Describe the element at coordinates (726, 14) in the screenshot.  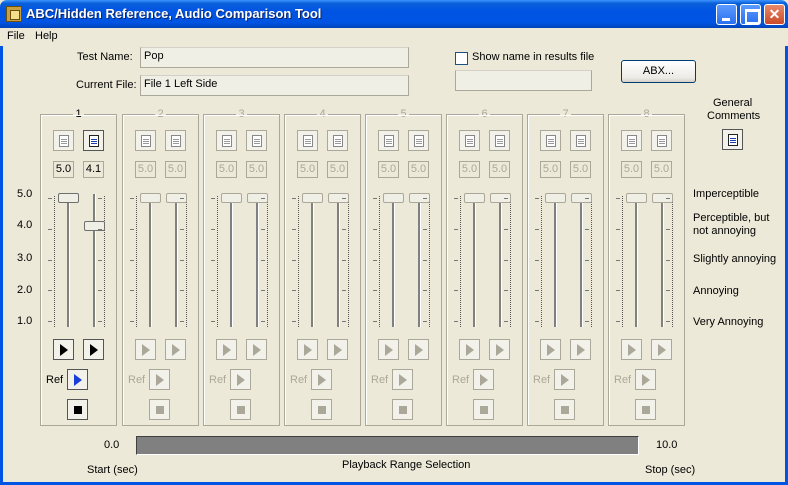
I see `minimize-button` at that location.